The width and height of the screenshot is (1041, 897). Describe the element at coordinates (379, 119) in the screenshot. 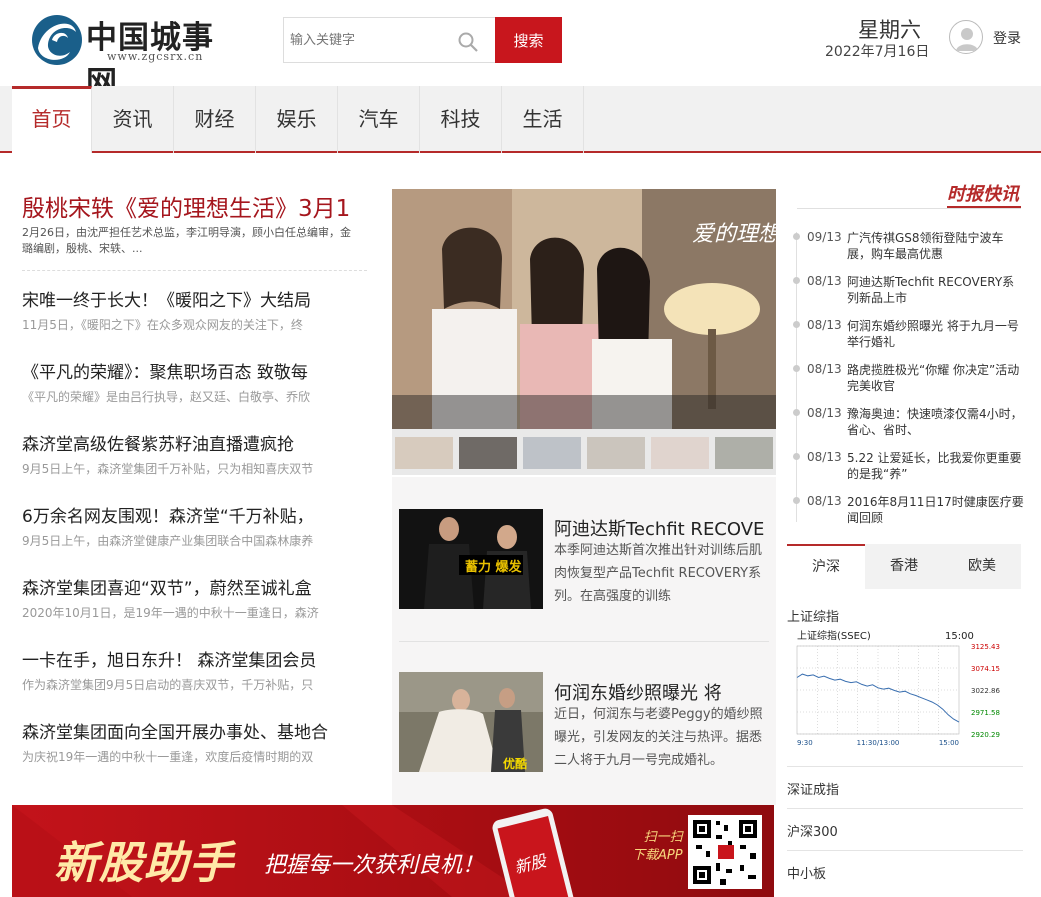

I see `nav-item-auto: 汽车` at that location.